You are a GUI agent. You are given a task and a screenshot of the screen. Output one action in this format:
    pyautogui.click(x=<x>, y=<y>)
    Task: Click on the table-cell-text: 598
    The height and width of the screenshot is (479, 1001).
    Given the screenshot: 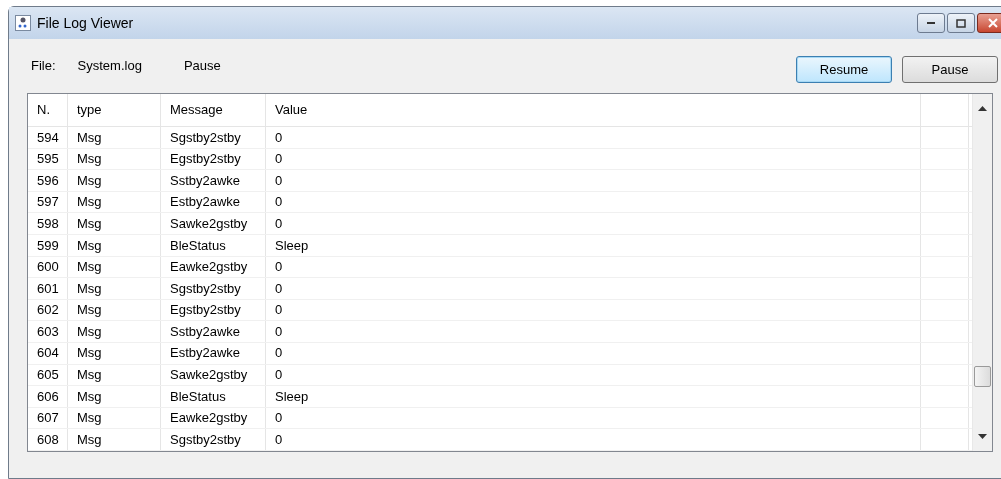 What is the action you would take?
    pyautogui.click(x=48, y=223)
    